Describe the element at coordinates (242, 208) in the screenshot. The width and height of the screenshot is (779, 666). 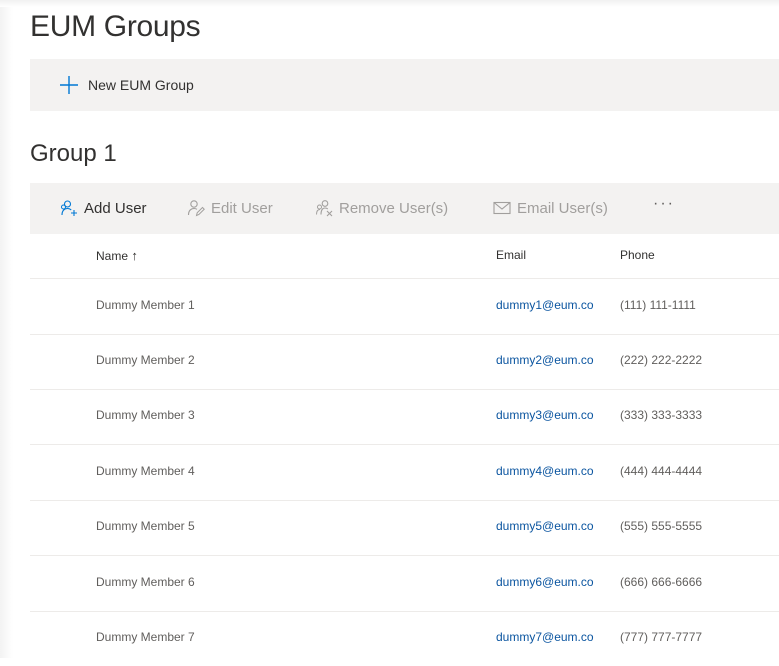
I see `edit-user-label: Edit User` at that location.